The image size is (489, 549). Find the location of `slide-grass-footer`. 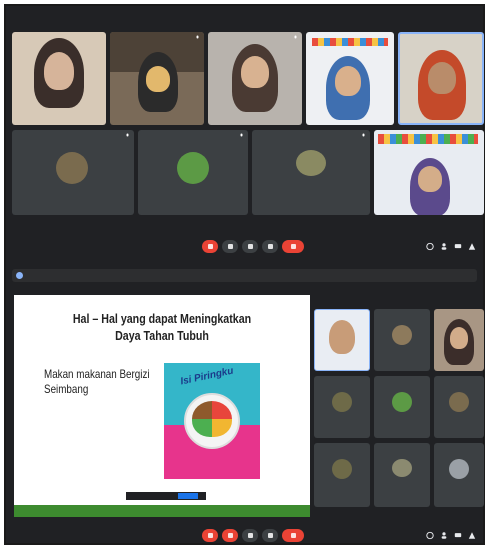

slide-grass-footer is located at coordinates (162, 511).